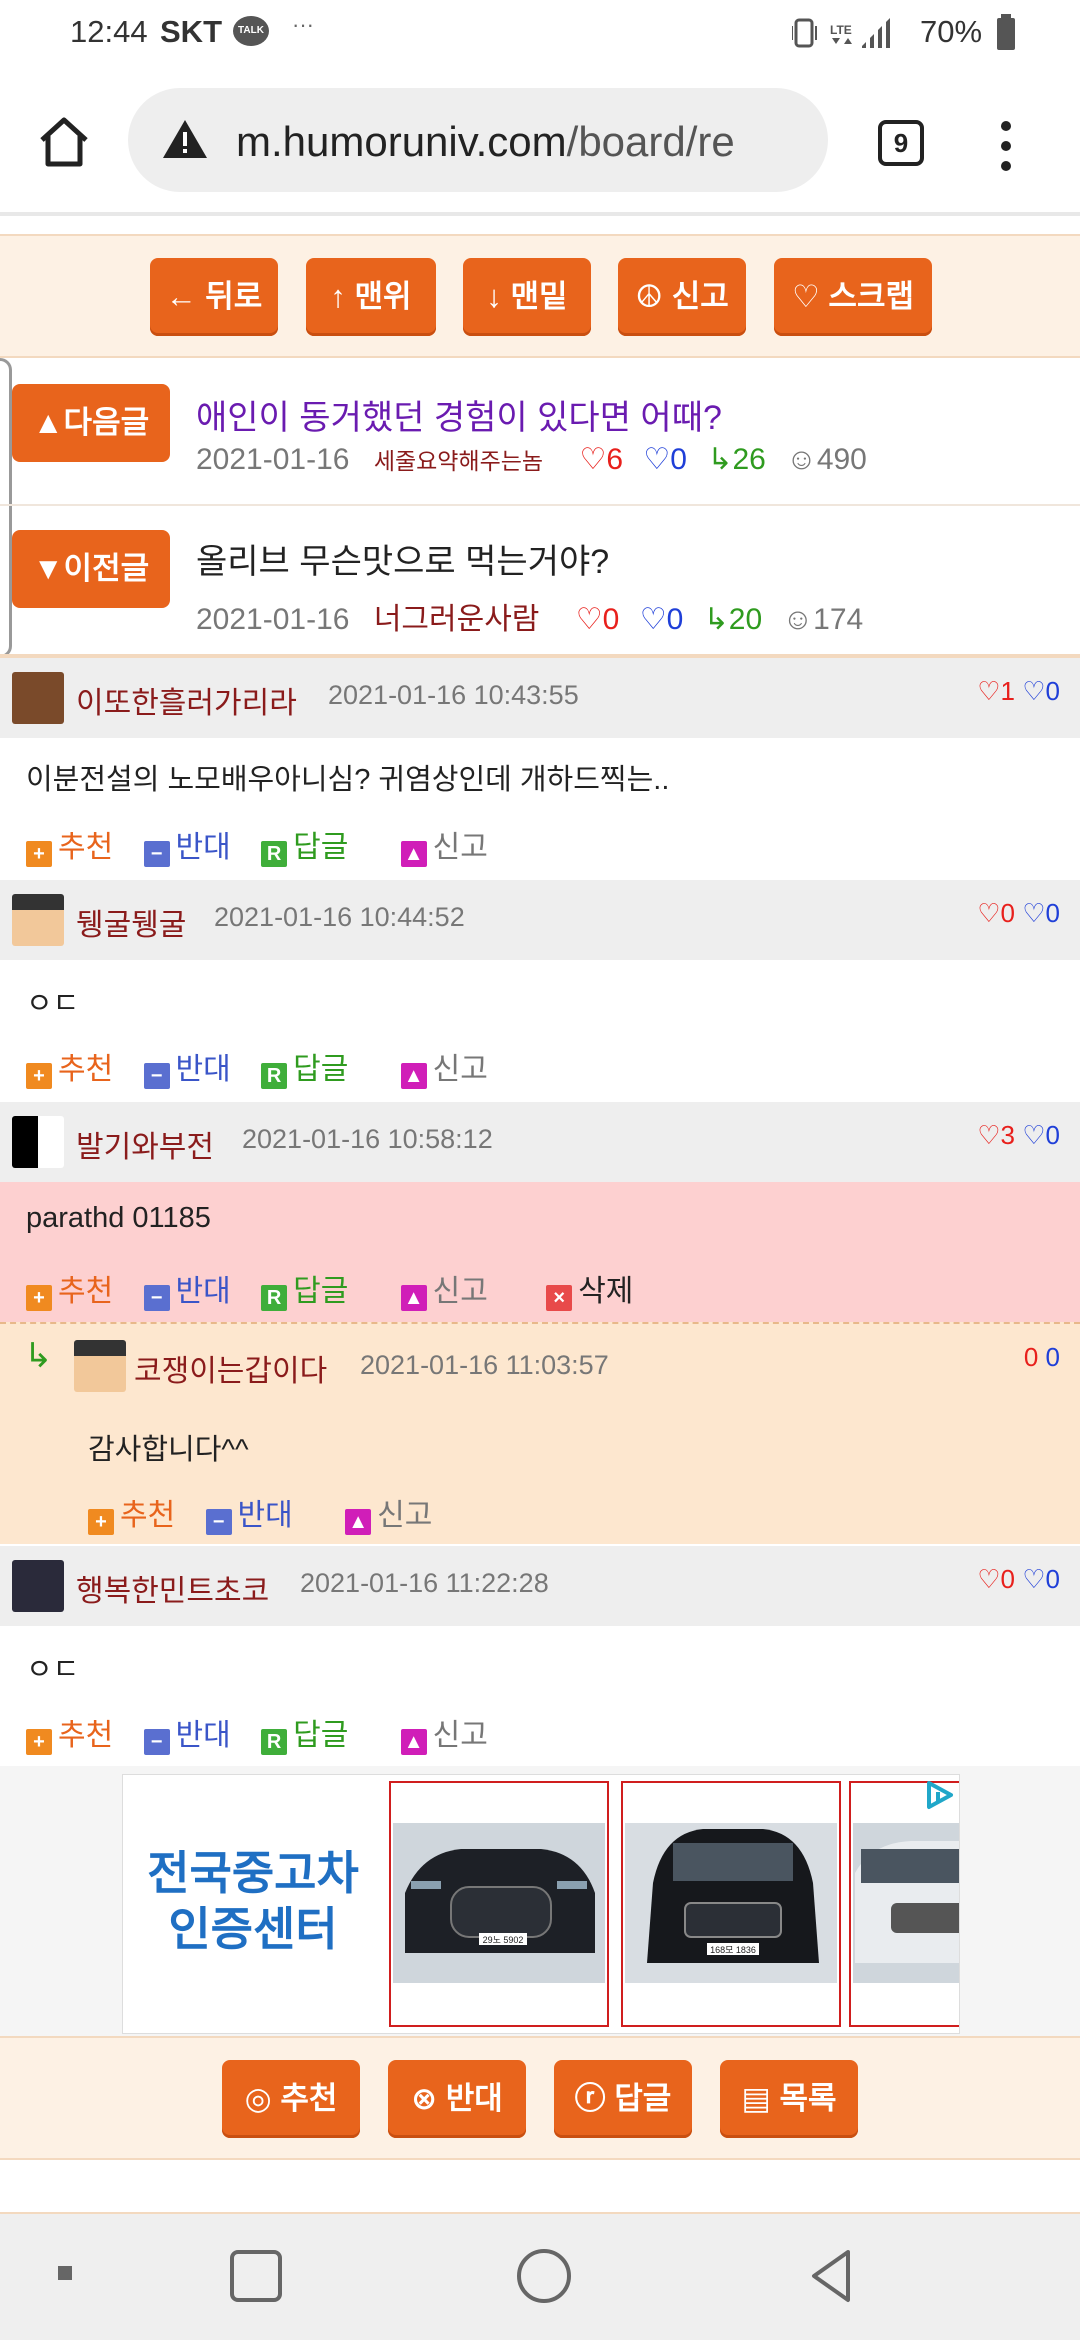  I want to click on ad-car-card: 168모 1836, so click(731, 1904).